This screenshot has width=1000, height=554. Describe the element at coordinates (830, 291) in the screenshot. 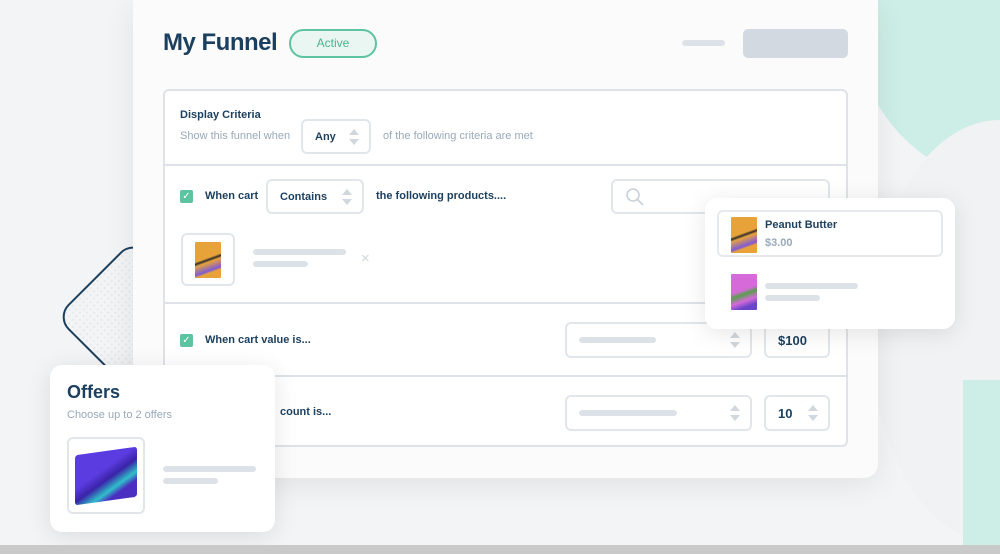

I see `search-result-item` at that location.